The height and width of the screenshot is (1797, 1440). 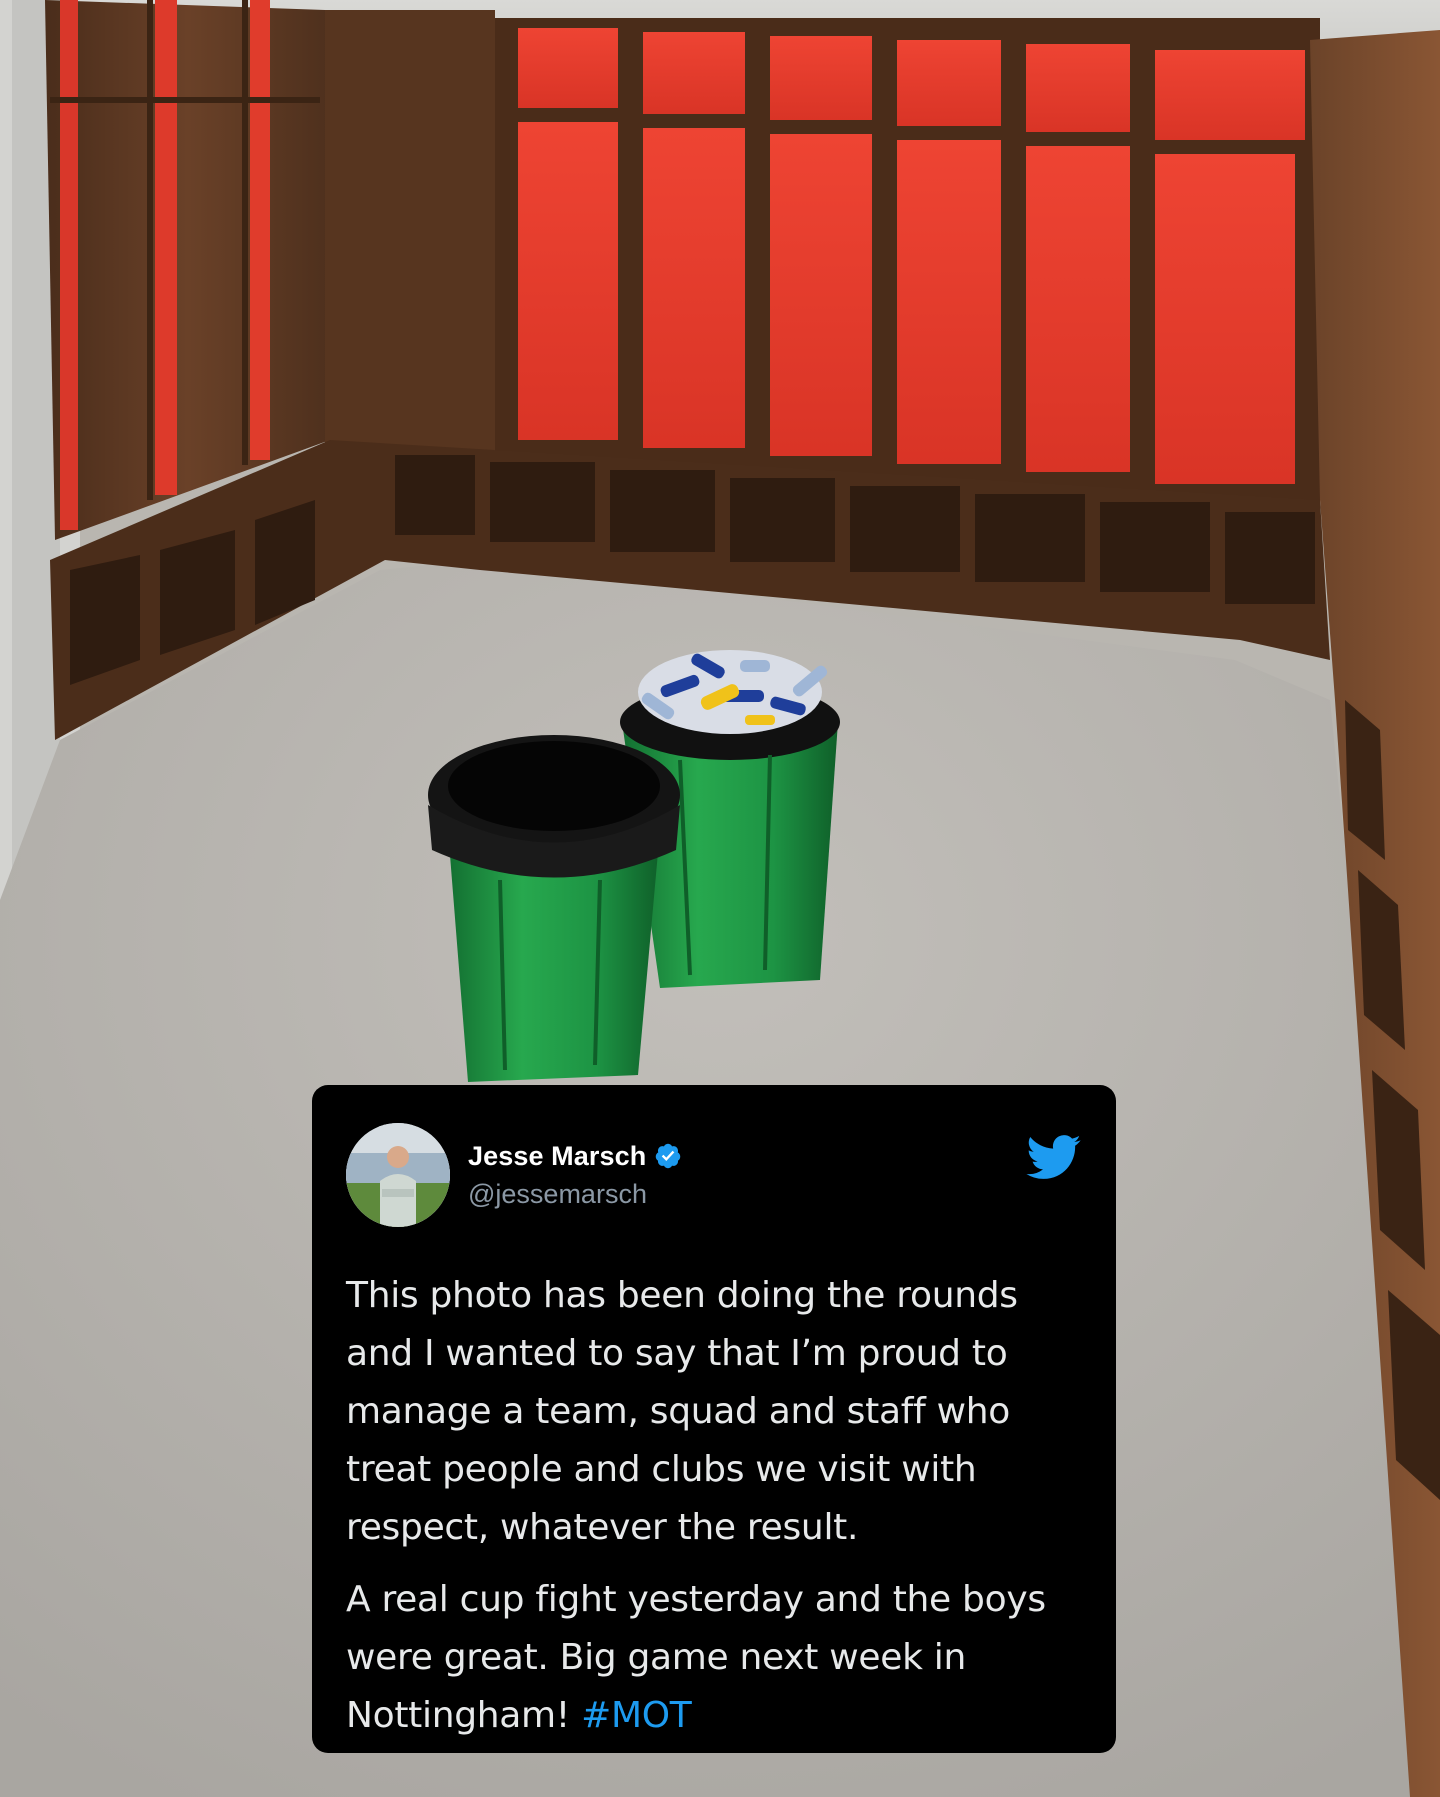 What do you see at coordinates (714, 1175) in the screenshot?
I see `tweet-header: Jesse Marsch @jessemarsch` at bounding box center [714, 1175].